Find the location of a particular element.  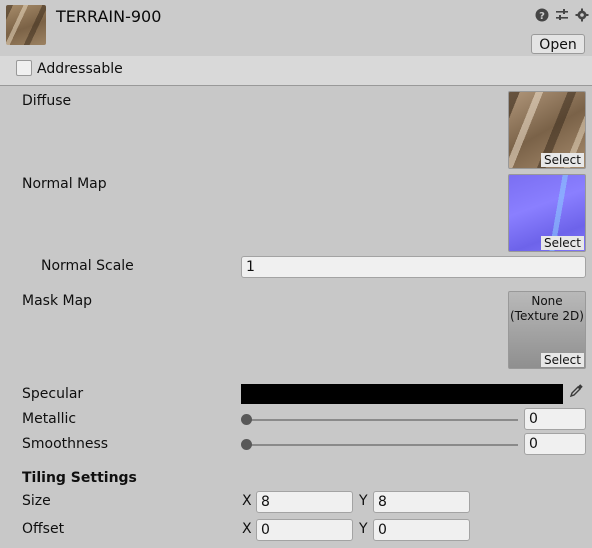

metallic-slider-track is located at coordinates (382, 420).